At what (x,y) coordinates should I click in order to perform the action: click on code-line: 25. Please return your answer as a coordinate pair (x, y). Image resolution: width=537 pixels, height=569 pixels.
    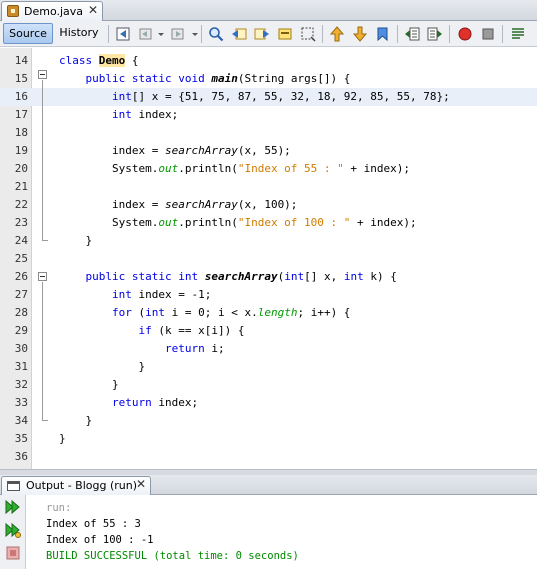
    Looking at the image, I should click on (268, 259).